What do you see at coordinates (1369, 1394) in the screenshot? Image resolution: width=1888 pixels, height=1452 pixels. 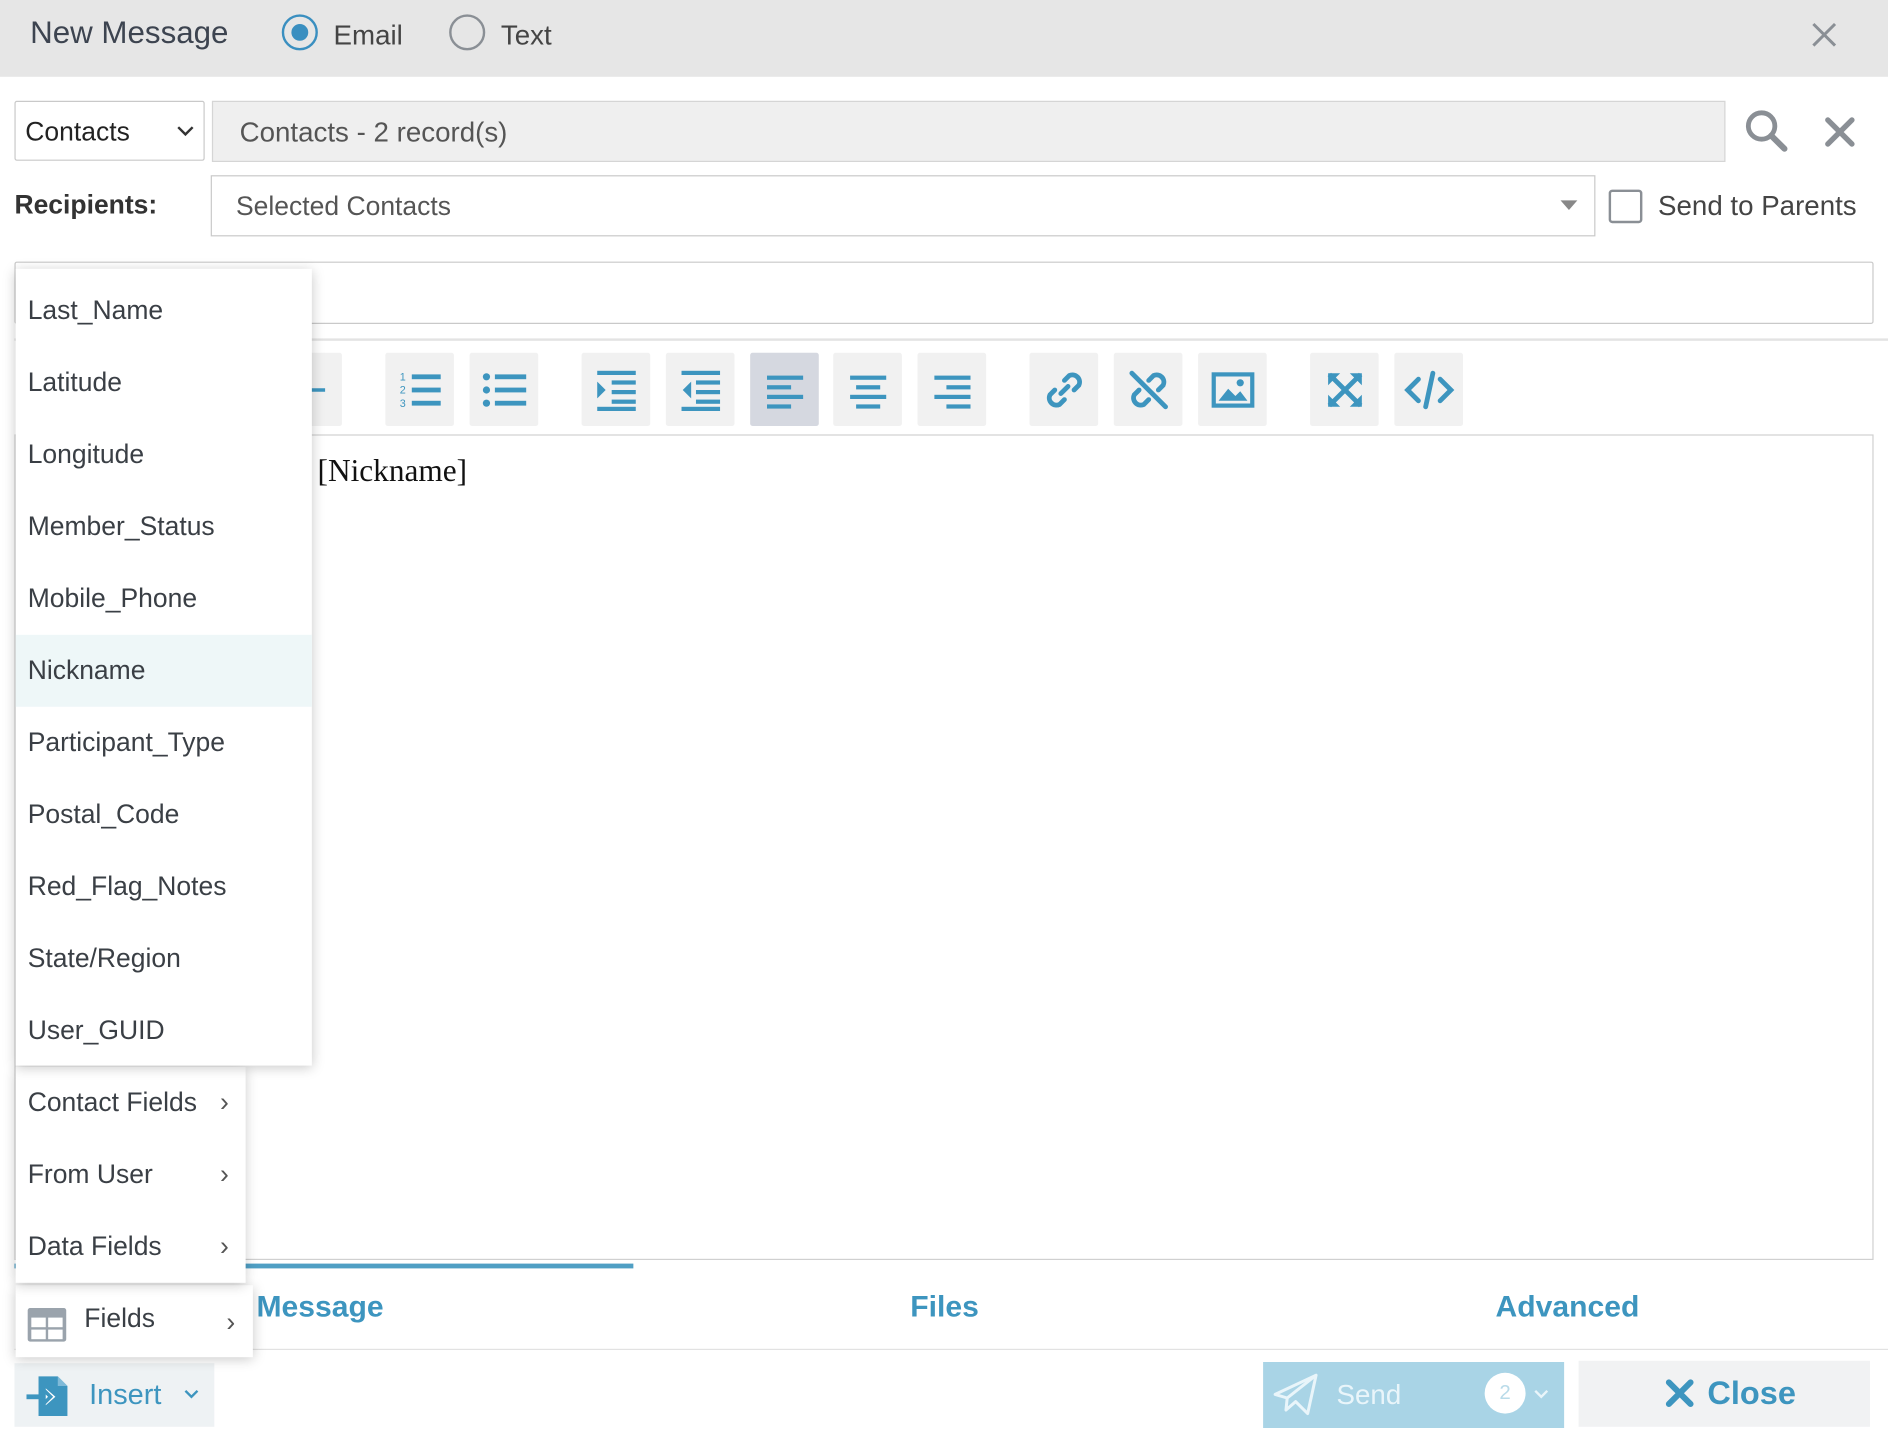 I see `send-label: Send` at bounding box center [1369, 1394].